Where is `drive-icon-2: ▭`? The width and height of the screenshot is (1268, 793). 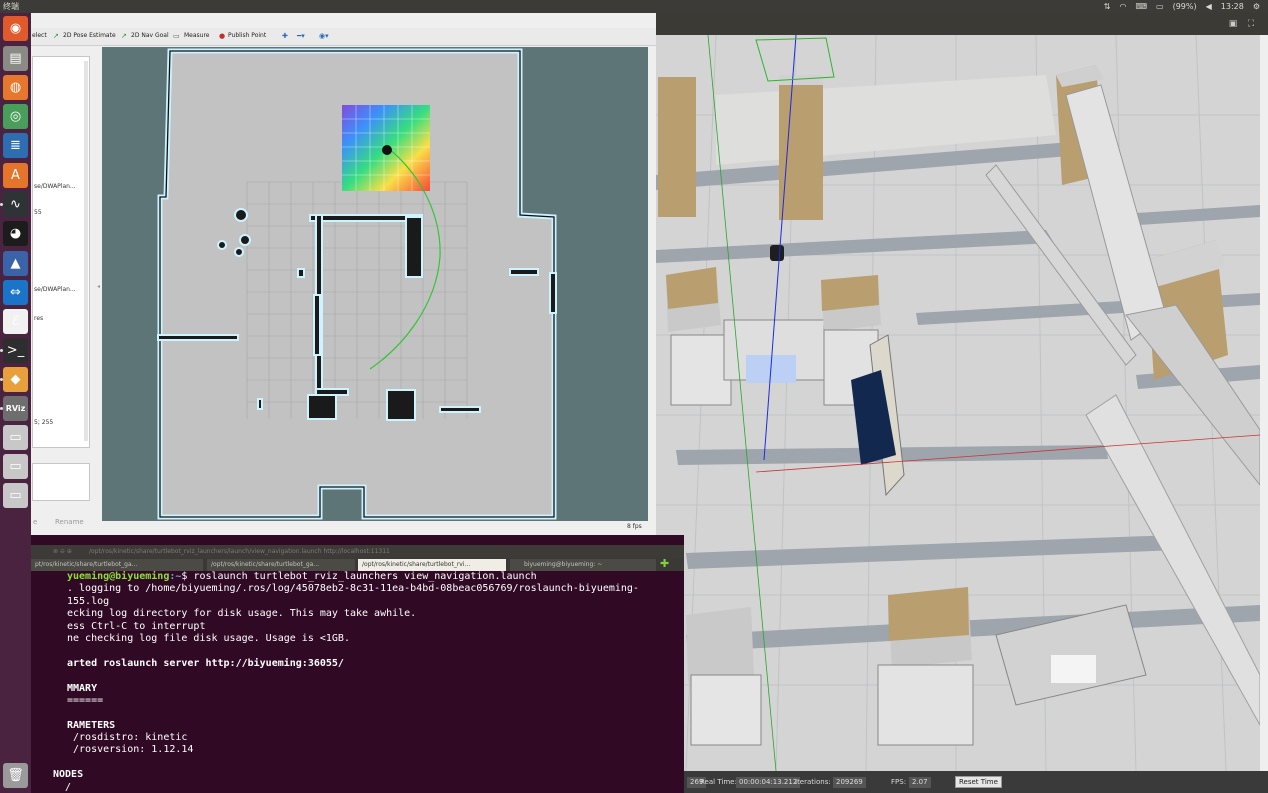 drive-icon-2: ▭ is located at coordinates (15, 466).